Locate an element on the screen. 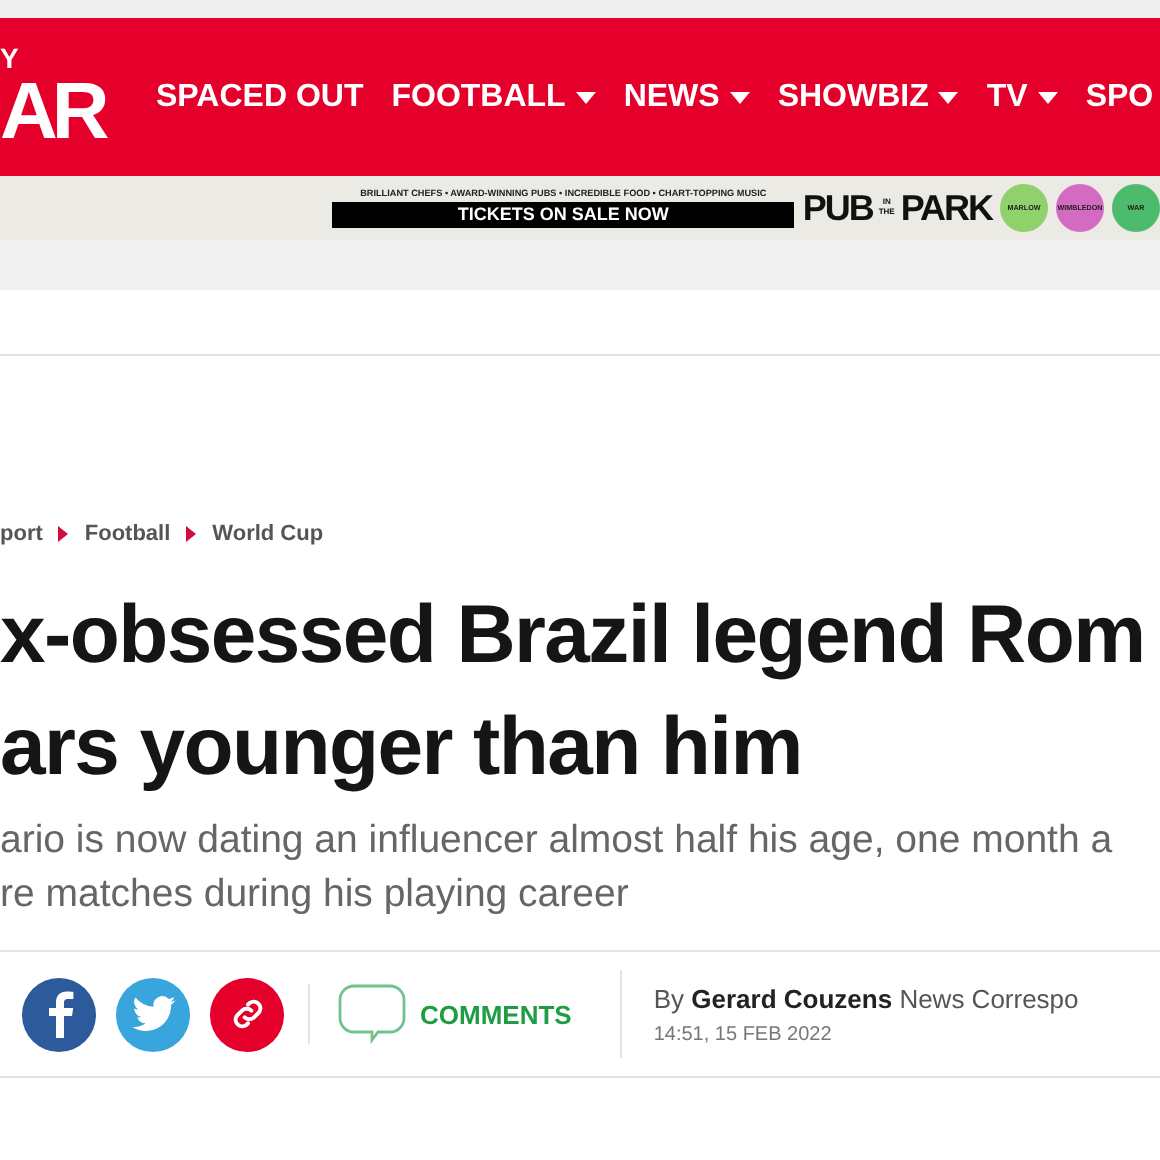 The image size is (1160, 1160). nav-link: SPO is located at coordinates (1119, 97).